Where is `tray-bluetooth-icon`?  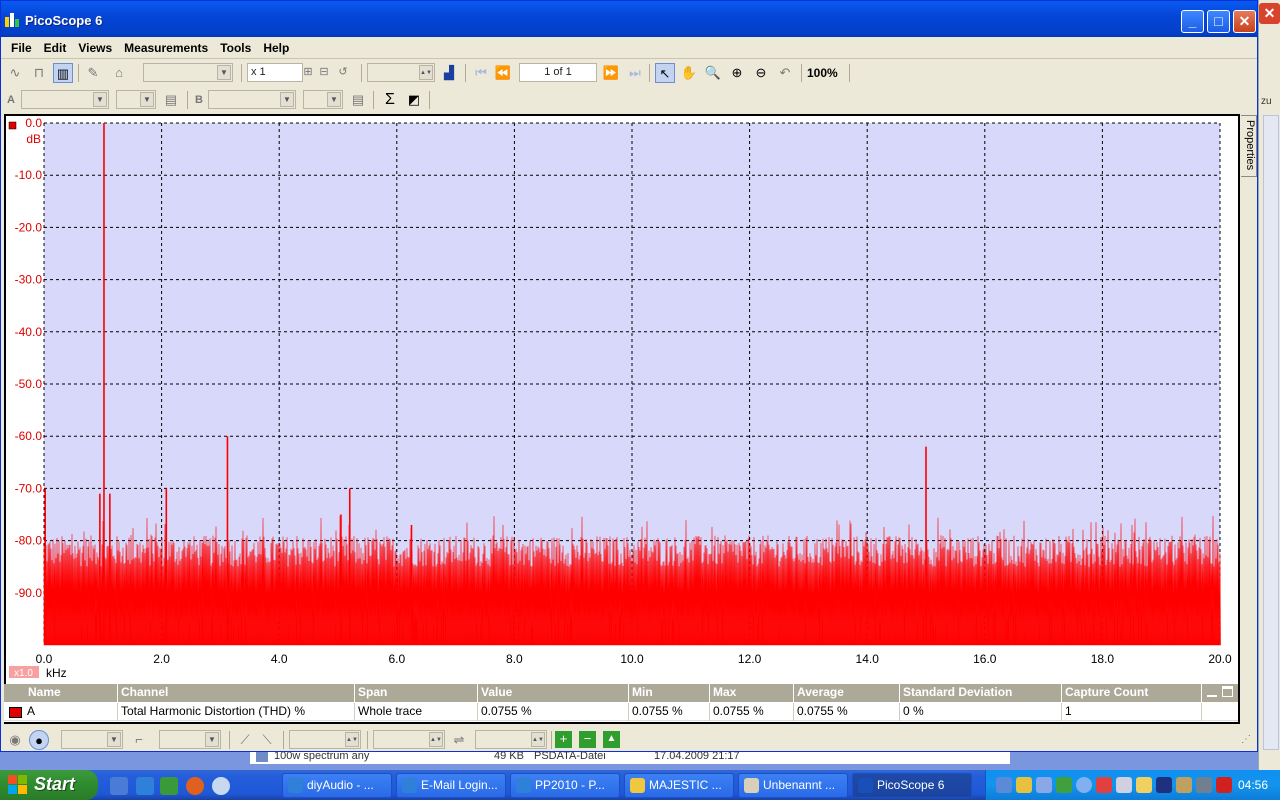
tray-bluetooth-icon is located at coordinates (1164, 785).